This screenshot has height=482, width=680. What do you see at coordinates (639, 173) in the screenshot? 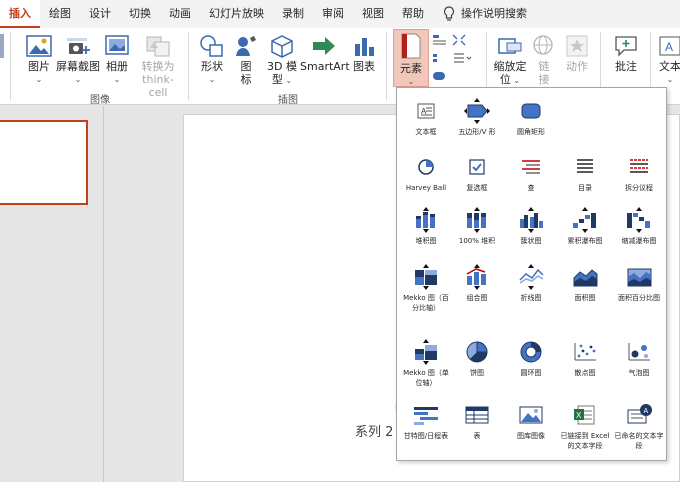
I see `element-split-agenda-button: 拆分议程` at bounding box center [639, 173].